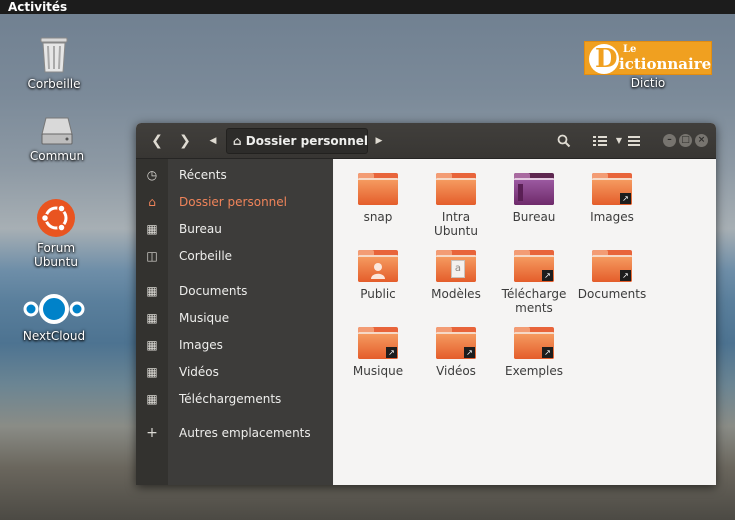  Describe the element at coordinates (56, 233) in the screenshot. I see `desktop-icon-forum-ubuntu: Forum Ubuntu` at that location.